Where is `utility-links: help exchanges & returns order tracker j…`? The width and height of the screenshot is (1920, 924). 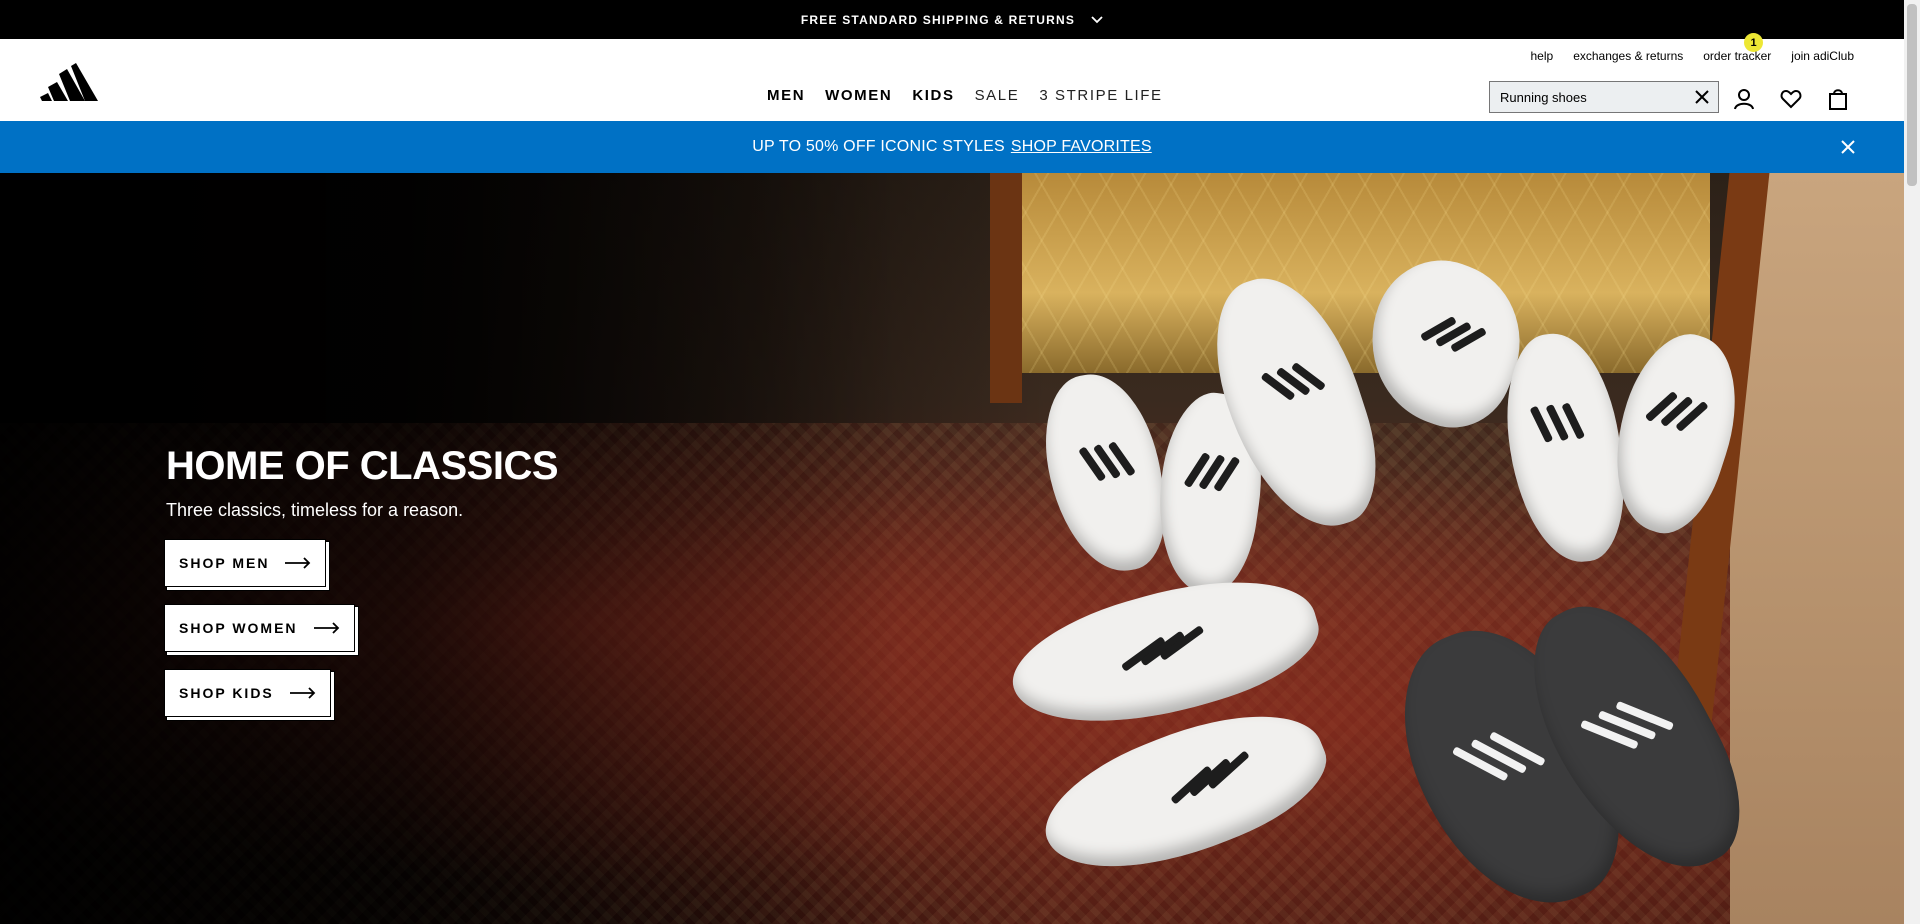
utility-links: help exchanges & returns order tracker j… is located at coordinates (1693, 56).